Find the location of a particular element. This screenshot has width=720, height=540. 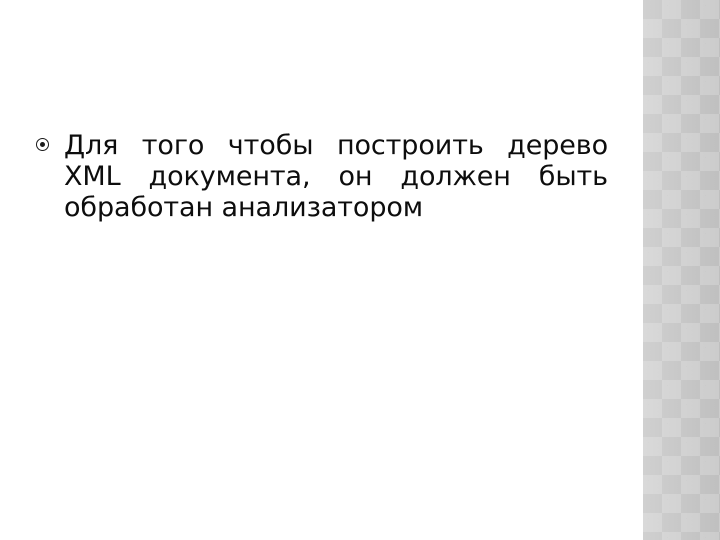

target-bullet-icon is located at coordinates (42, 144).